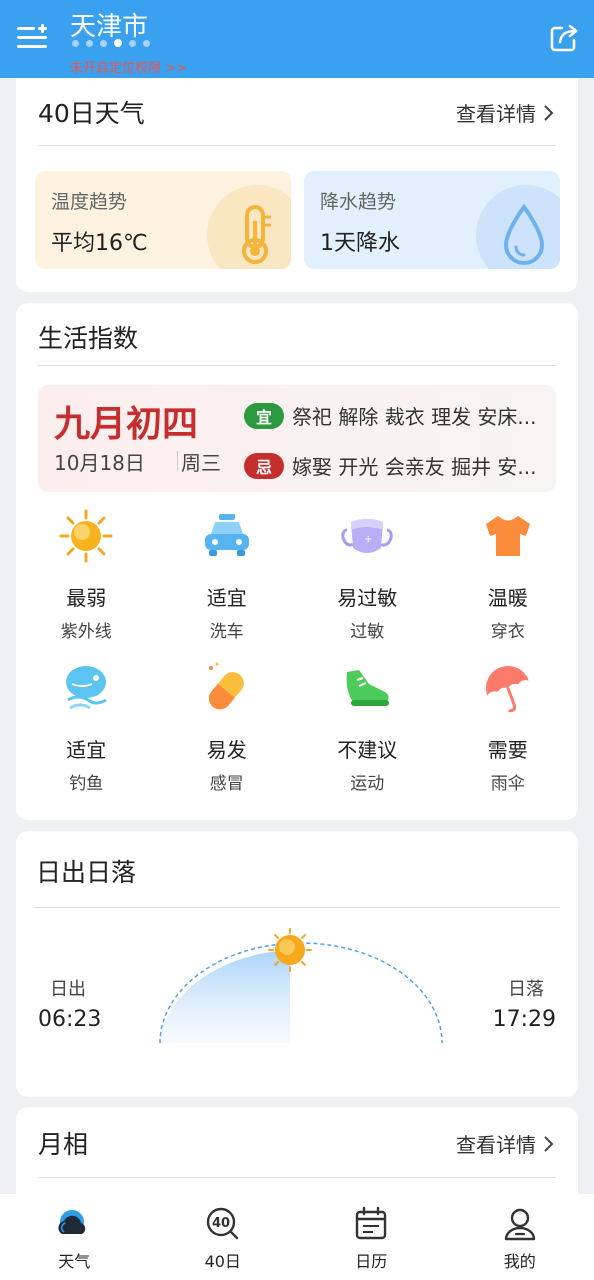 This screenshot has width=594, height=1280. What do you see at coordinates (86, 784) in the screenshot?
I see `index-name: 钓鱼` at bounding box center [86, 784].